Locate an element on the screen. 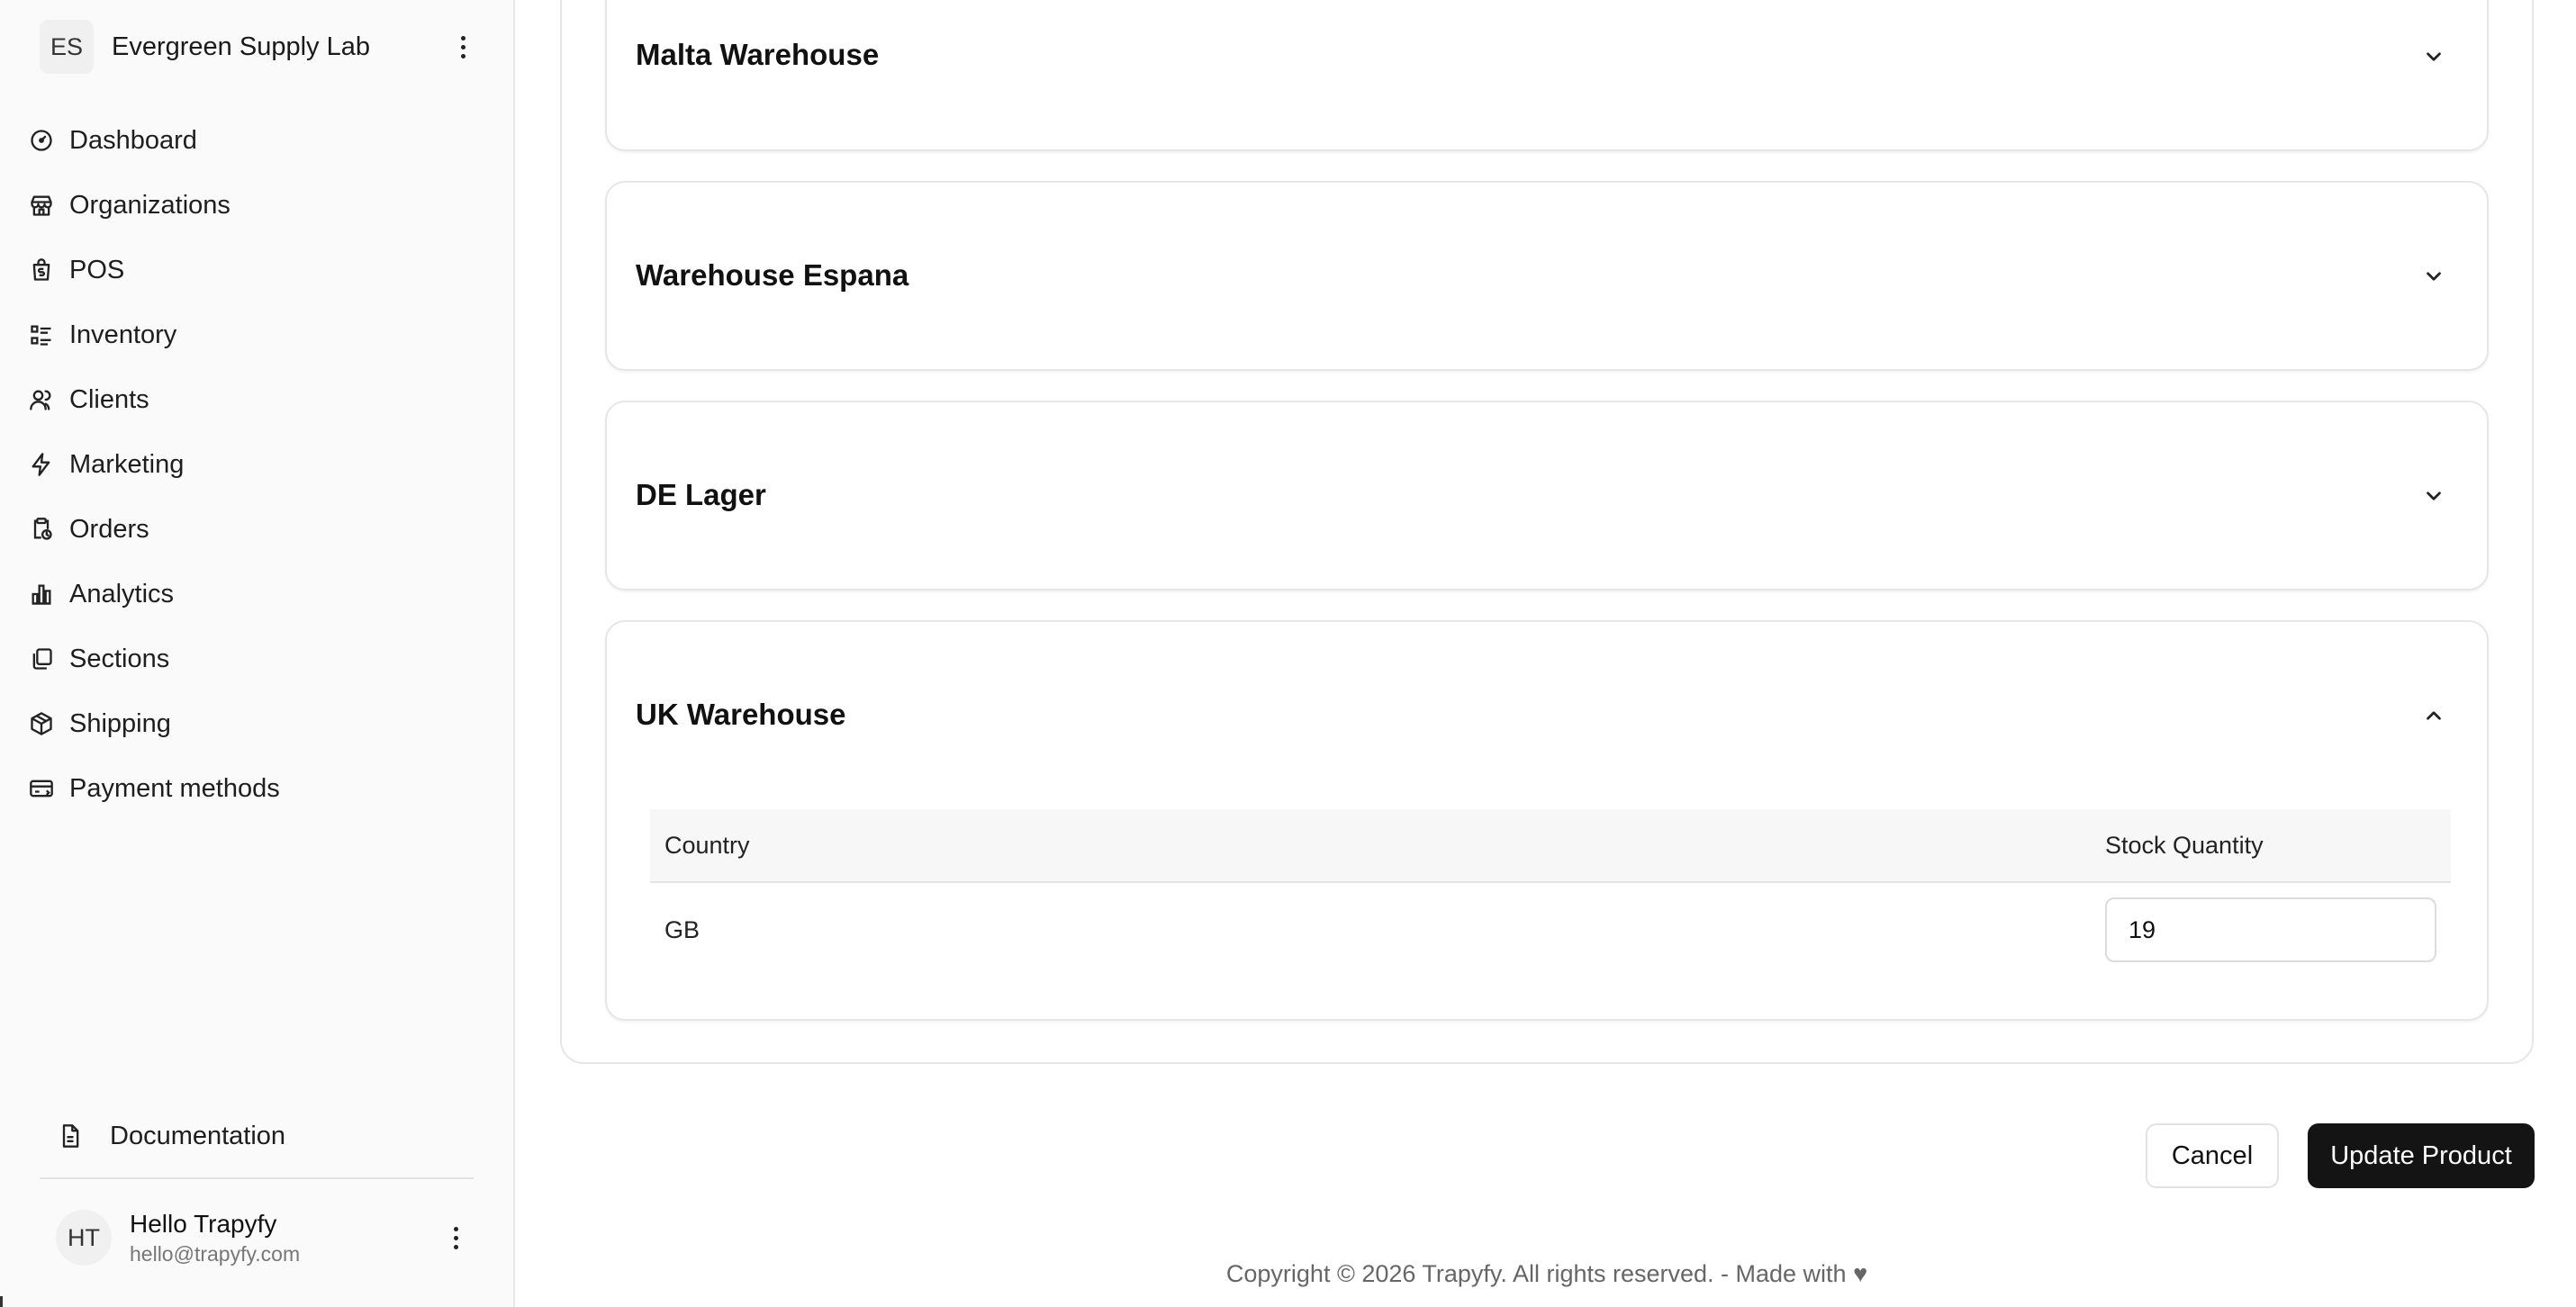  org-menu-icon is located at coordinates (462, 47).